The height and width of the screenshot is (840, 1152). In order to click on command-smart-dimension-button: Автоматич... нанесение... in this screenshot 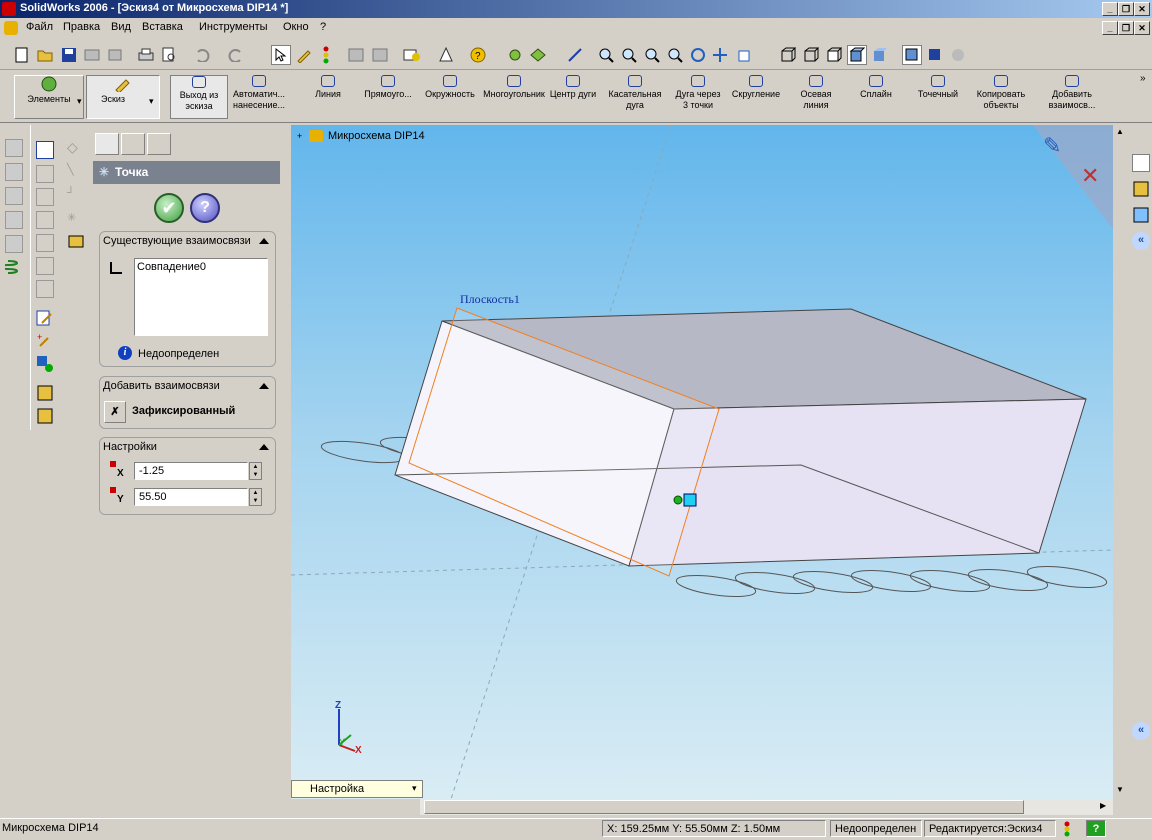, I will do `click(259, 93)`.